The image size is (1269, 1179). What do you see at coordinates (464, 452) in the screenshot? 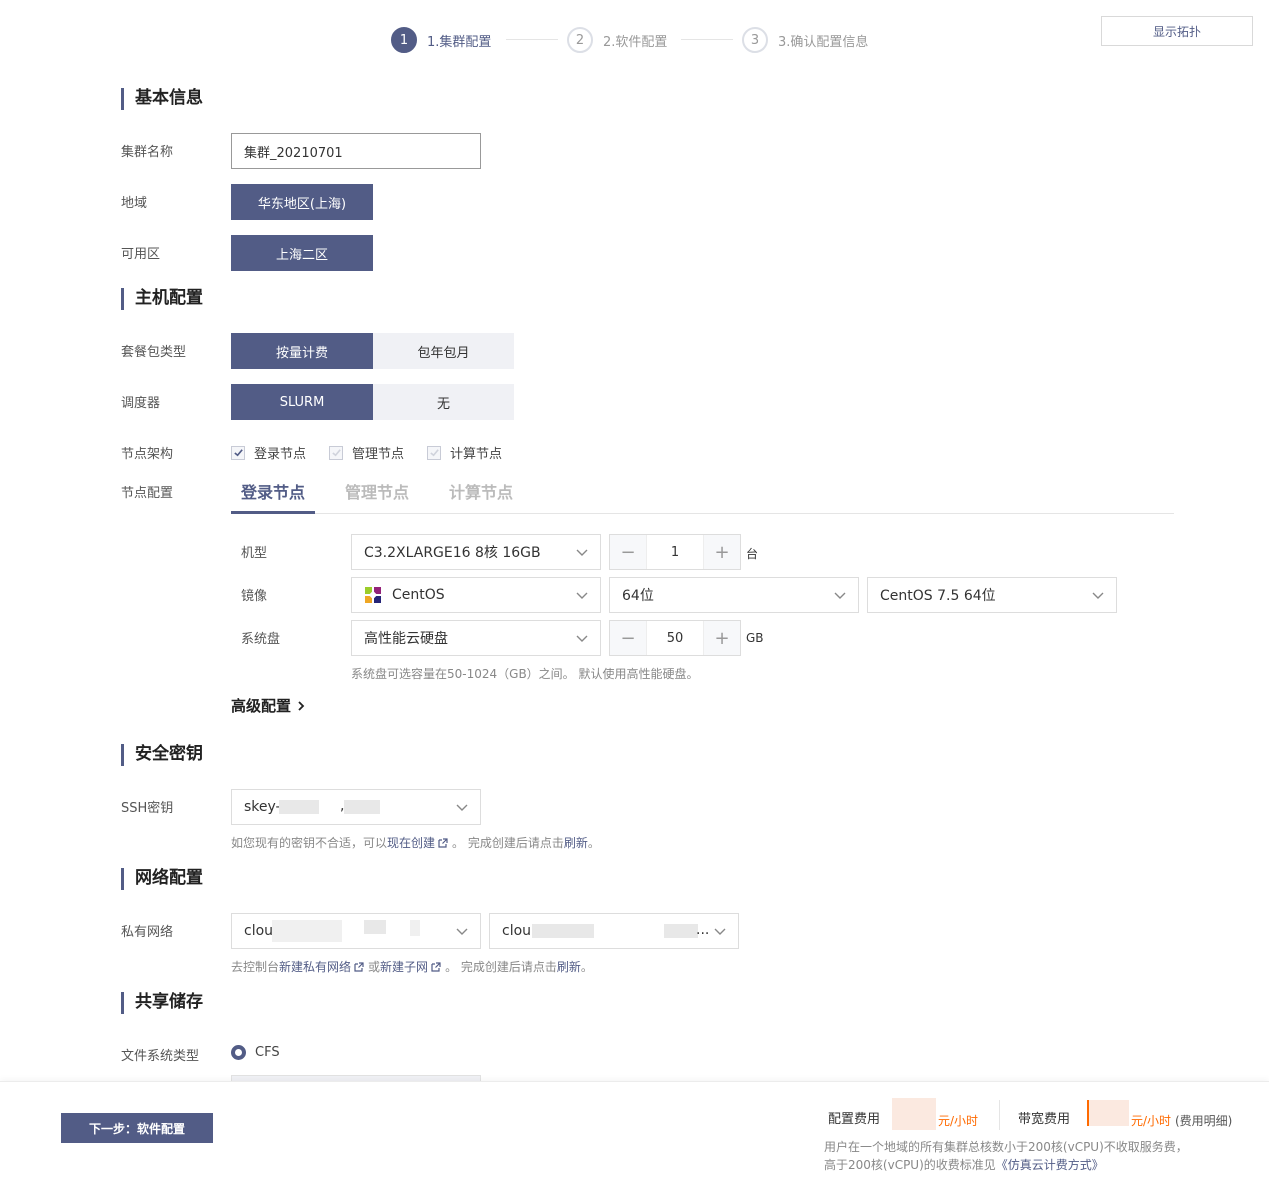
I see `arch-checkbox-compute: 计算节点` at bounding box center [464, 452].